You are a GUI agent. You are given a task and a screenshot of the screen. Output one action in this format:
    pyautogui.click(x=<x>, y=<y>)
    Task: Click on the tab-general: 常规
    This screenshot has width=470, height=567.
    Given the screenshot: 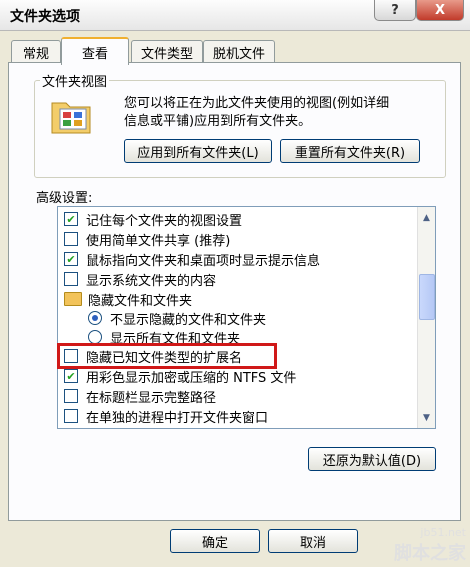 What is the action you would take?
    pyautogui.click(x=36, y=51)
    